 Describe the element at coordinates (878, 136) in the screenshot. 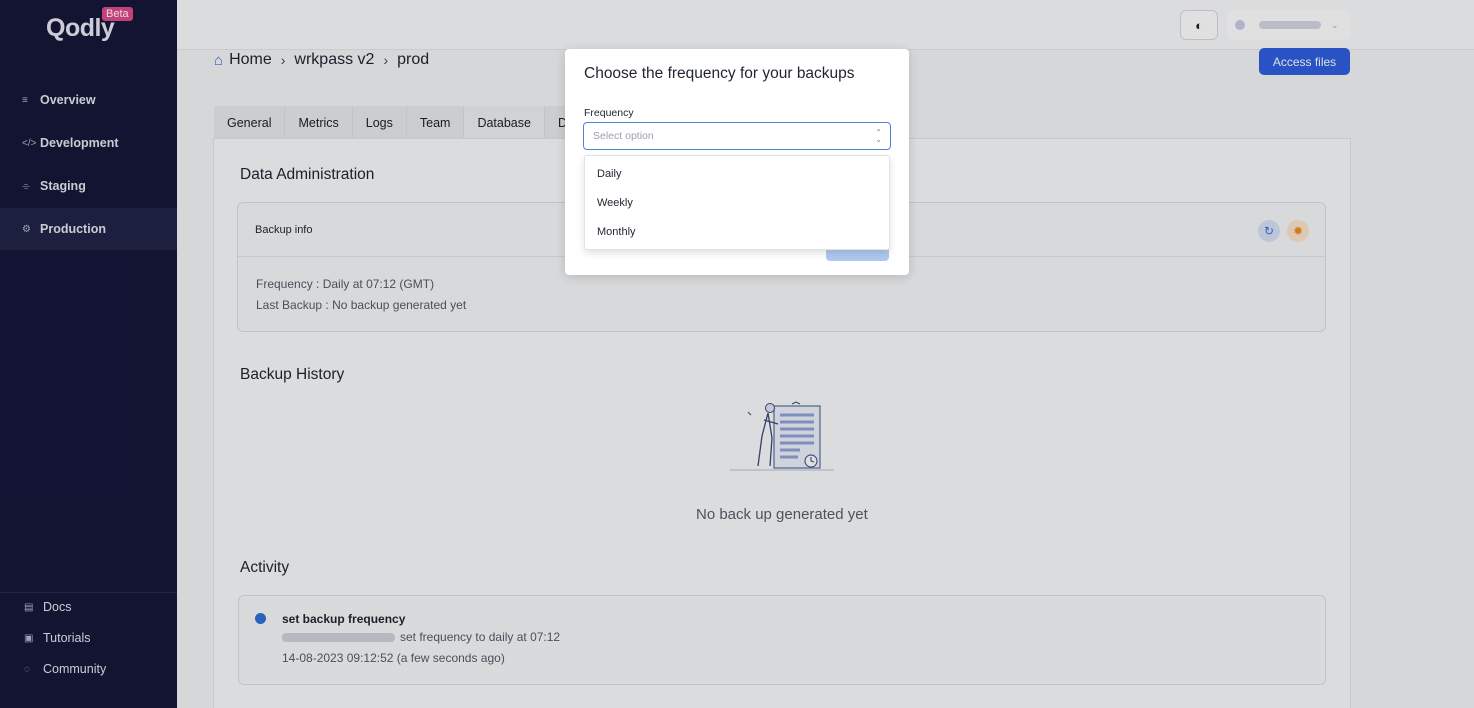

I see `select-arrows-icon: ⌃ ⌄` at that location.